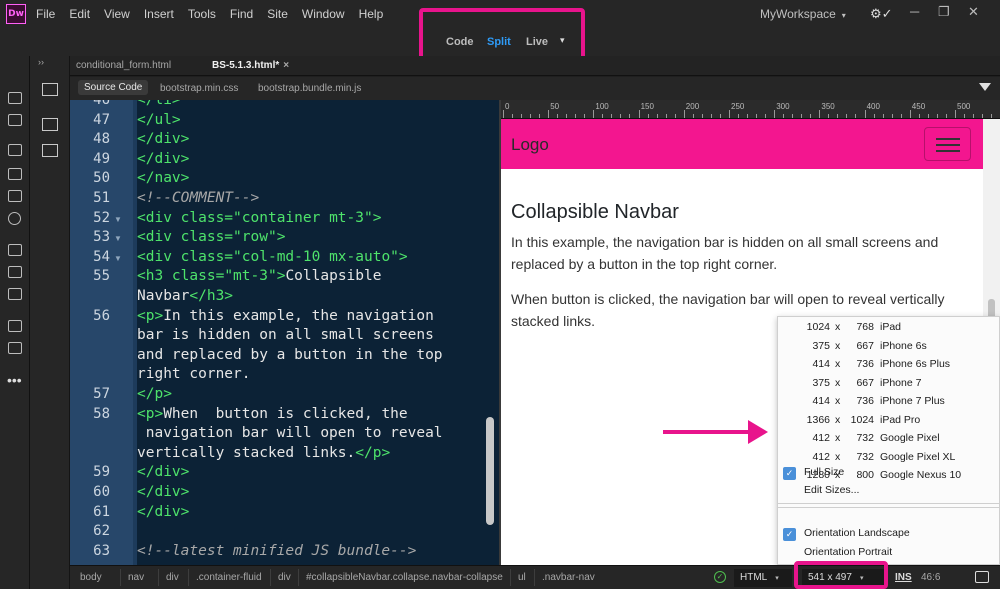  Describe the element at coordinates (944, 12) in the screenshot. I see `restore-icon: ❐` at that location.